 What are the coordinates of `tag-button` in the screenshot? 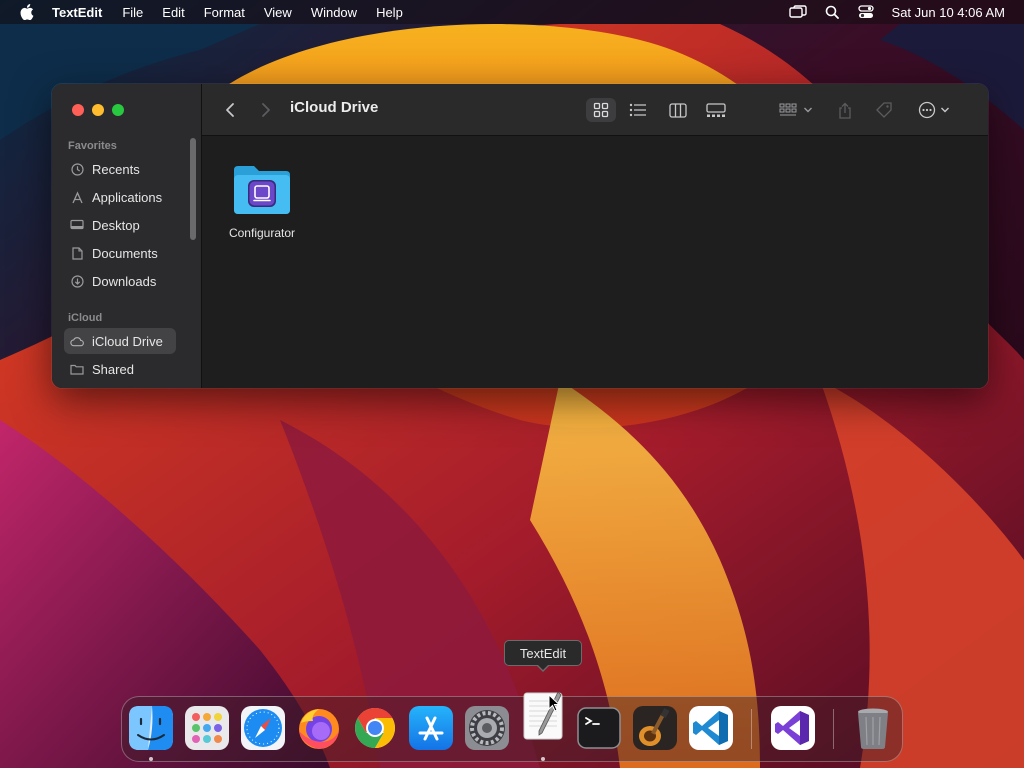 It's located at (884, 110).